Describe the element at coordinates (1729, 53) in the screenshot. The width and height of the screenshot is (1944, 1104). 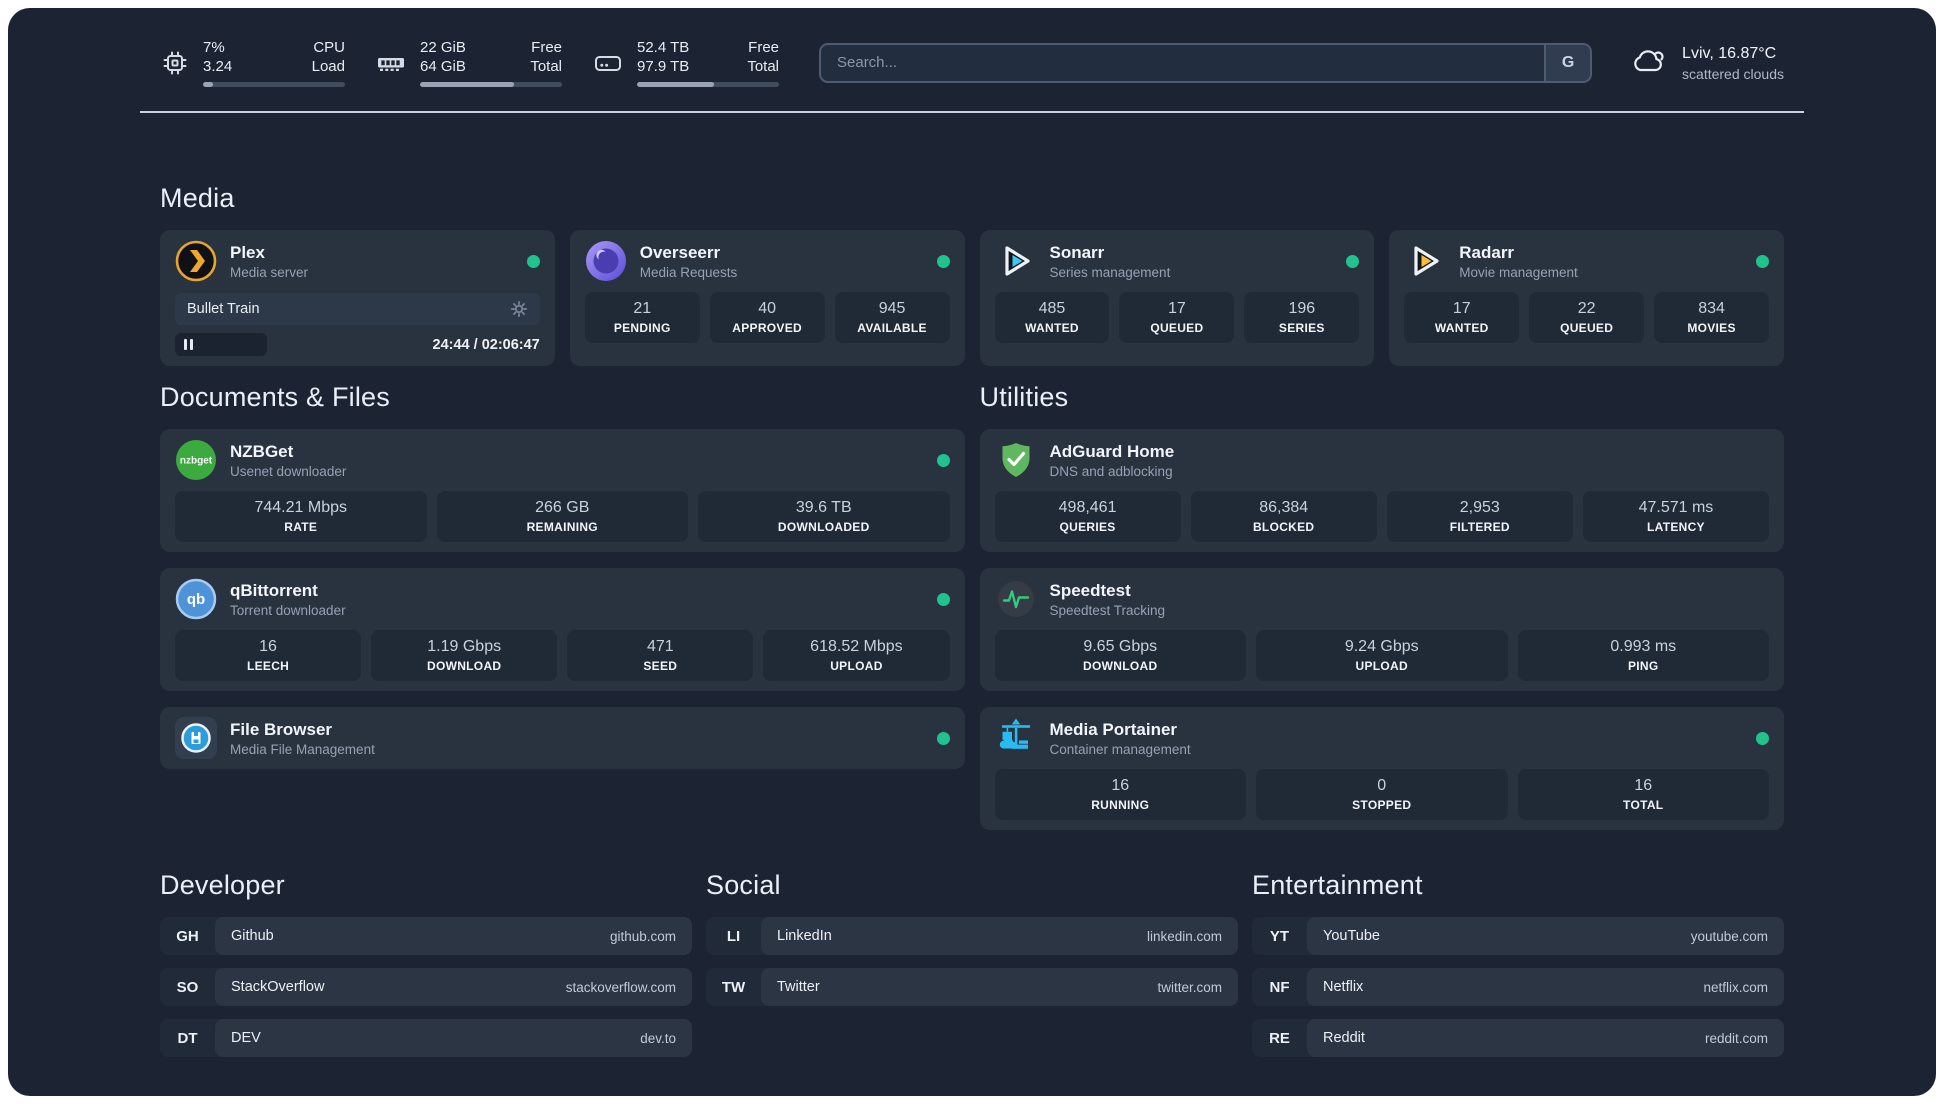
I see `weather-location-temp: Lviv, 16.87°C` at that location.